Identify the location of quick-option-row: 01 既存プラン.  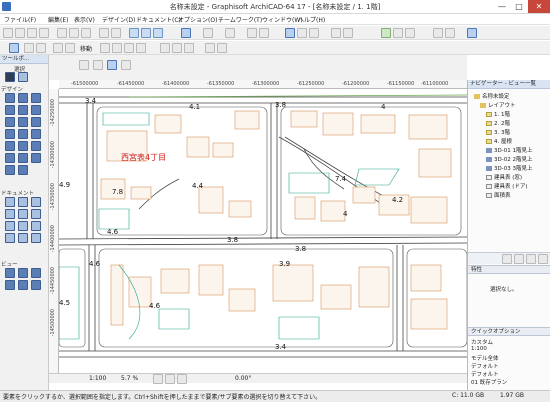
(489, 382).